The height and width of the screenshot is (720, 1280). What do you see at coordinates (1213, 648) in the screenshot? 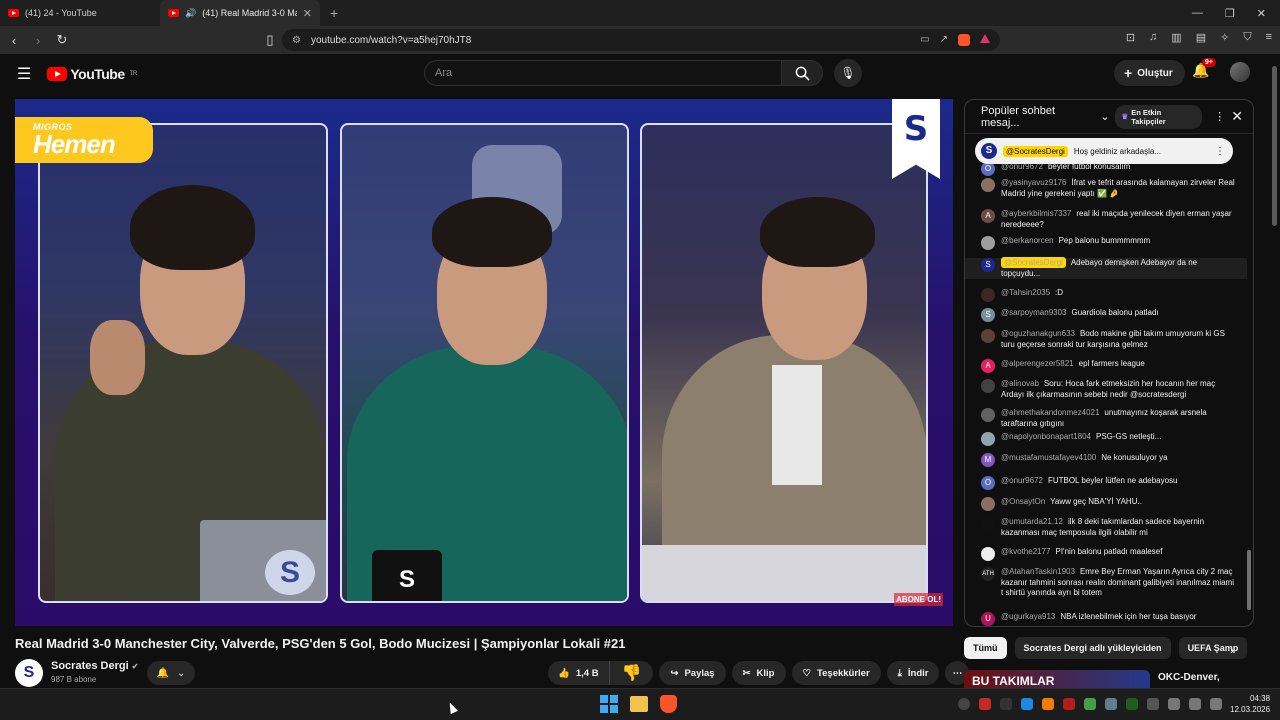
I see `filter-chip-uefa: UEFA Şamp` at bounding box center [1213, 648].